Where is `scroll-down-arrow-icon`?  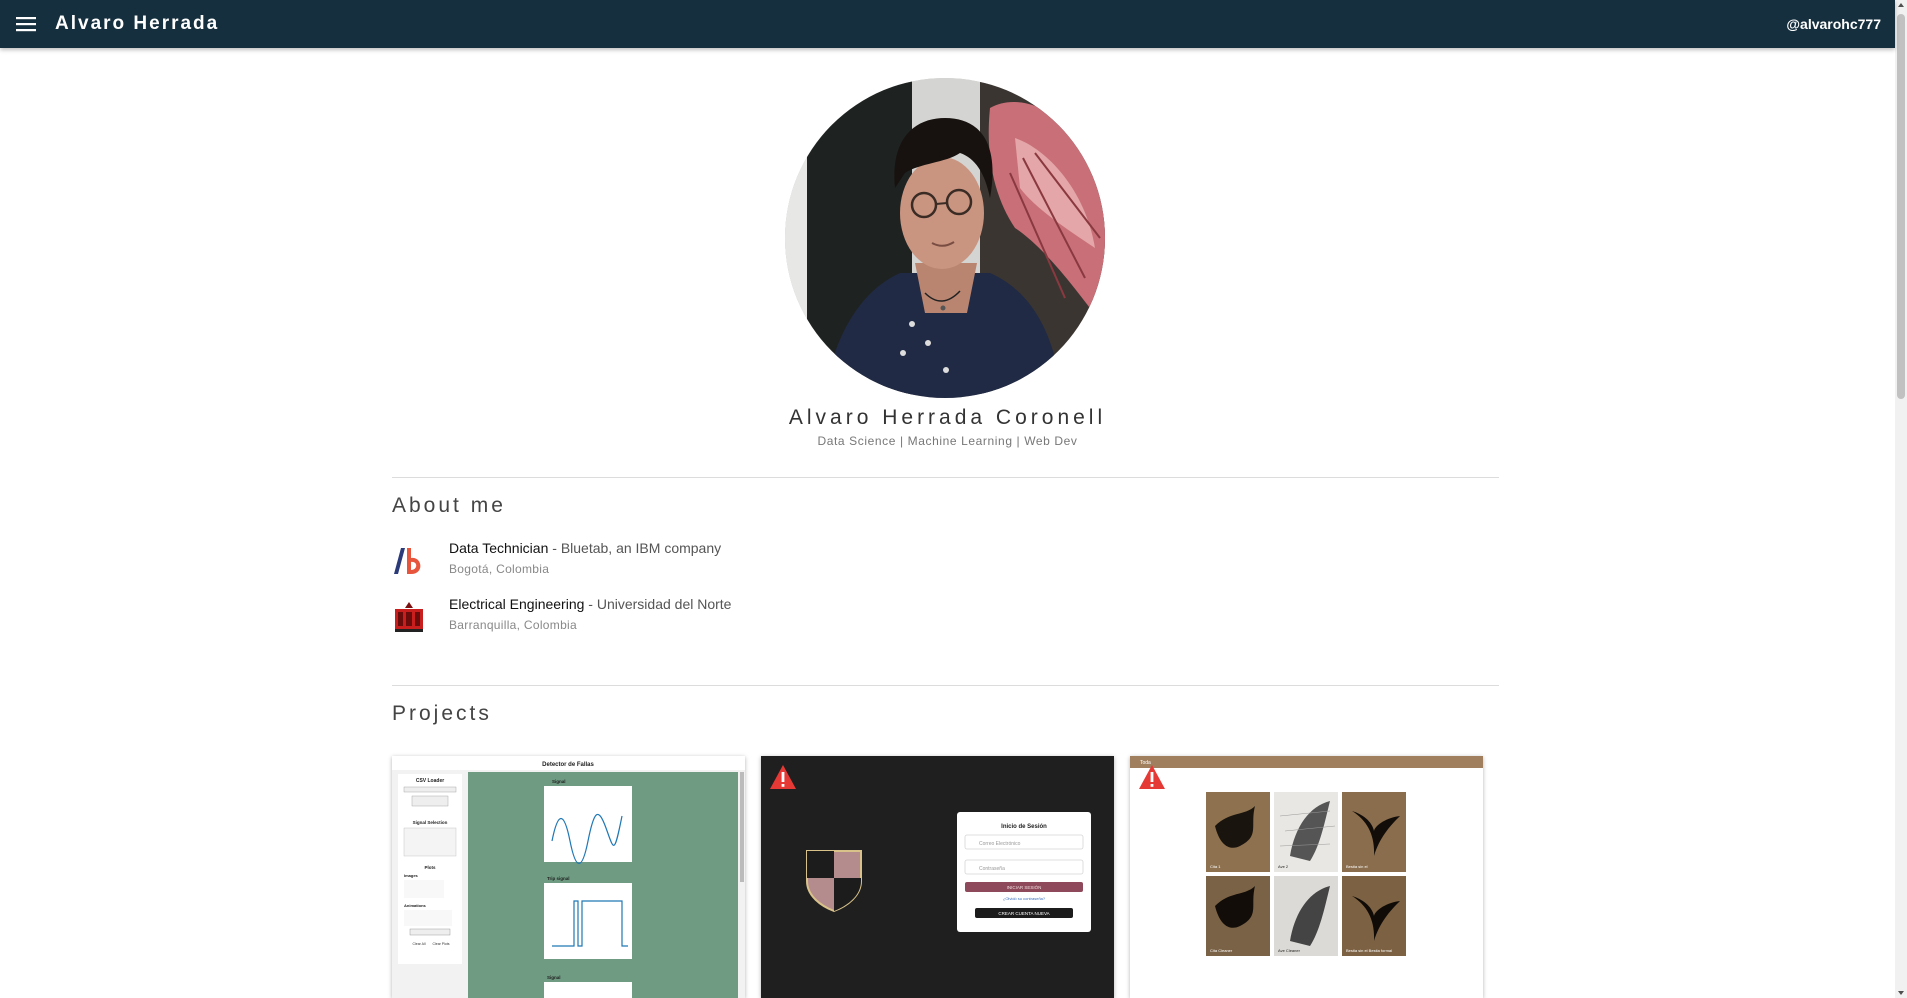 scroll-down-arrow-icon is located at coordinates (1901, 993).